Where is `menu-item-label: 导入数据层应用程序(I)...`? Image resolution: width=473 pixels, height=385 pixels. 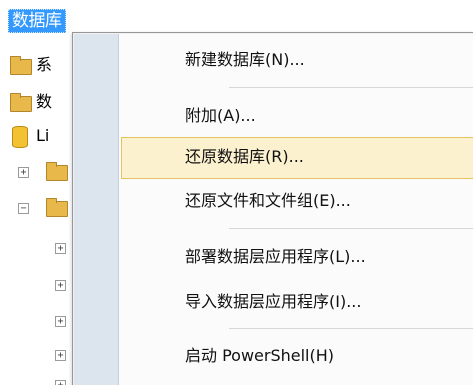
menu-item-label: 导入数据层应用程序(I)... is located at coordinates (273, 301).